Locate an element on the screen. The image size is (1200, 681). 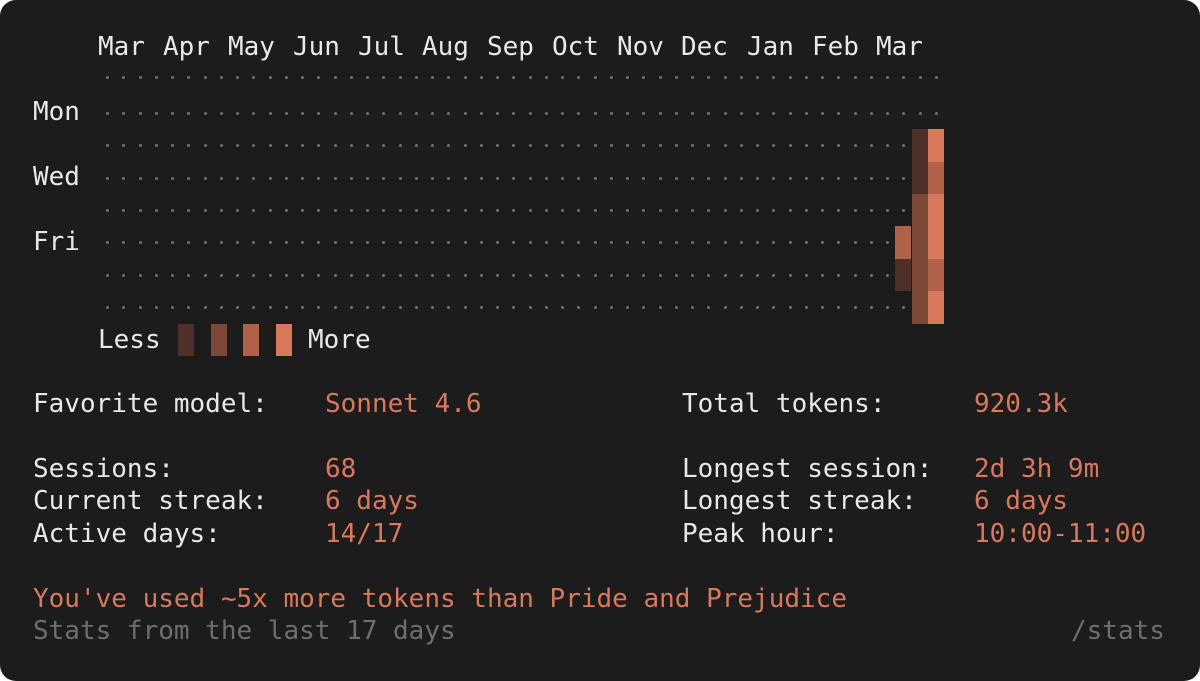
month-label: Oct is located at coordinates (575, 47).